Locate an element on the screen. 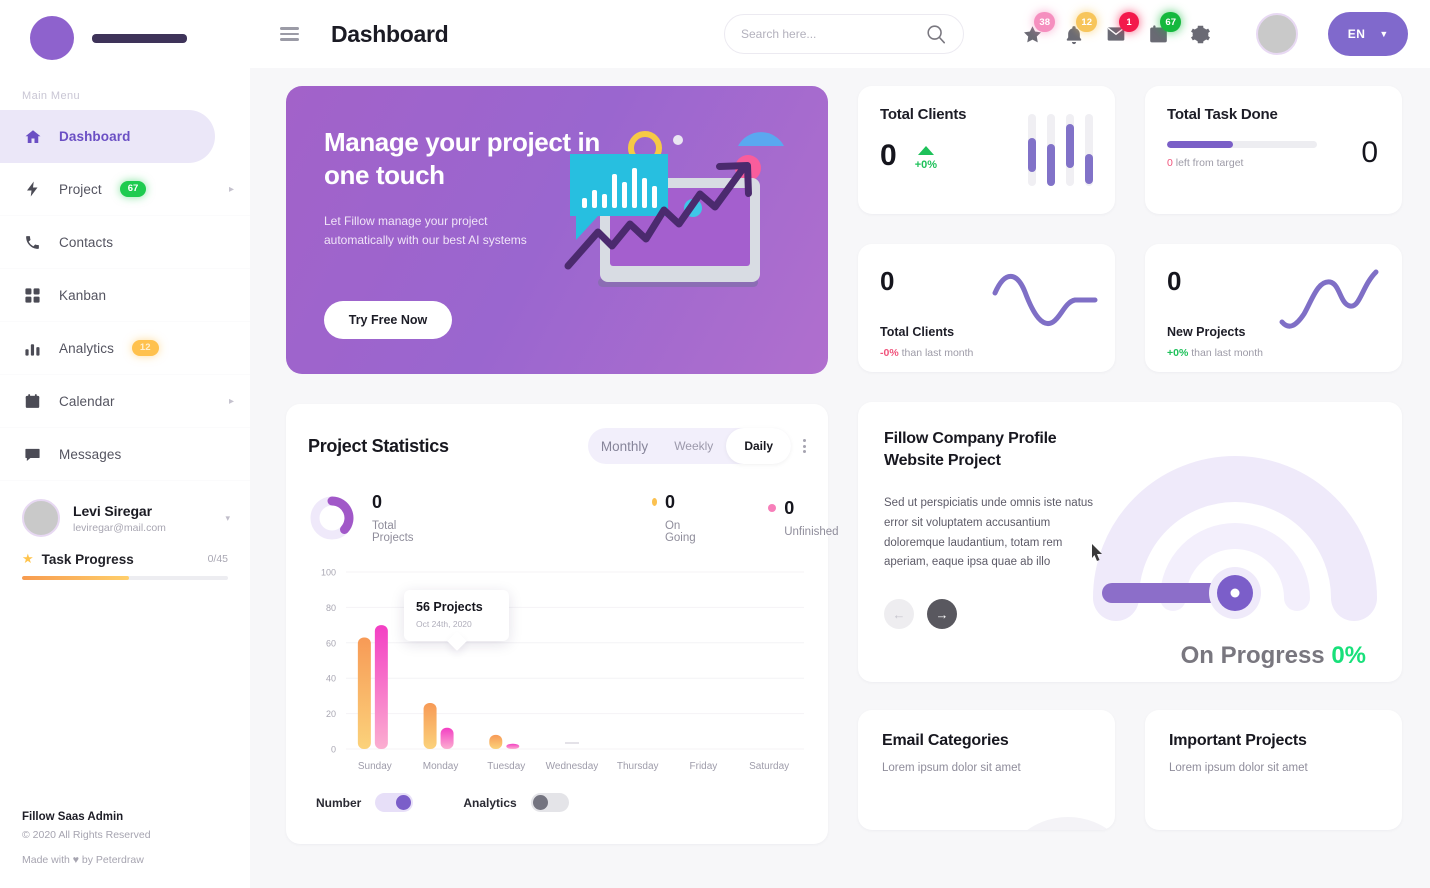  sidebar-item-analytics: Analytics 12 is located at coordinates (125, 348).